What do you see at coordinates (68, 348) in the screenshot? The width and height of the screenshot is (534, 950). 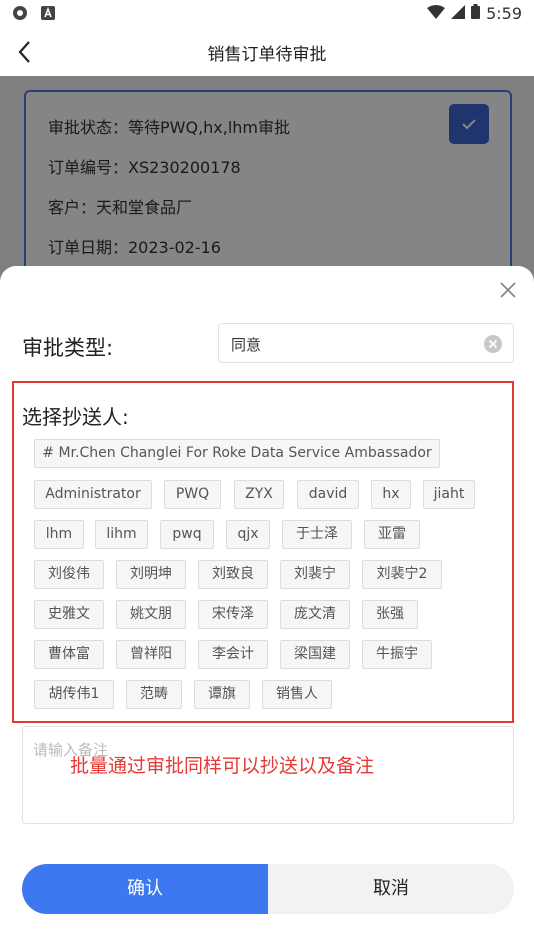 I see `approval-type-label: 审批类型:` at bounding box center [68, 348].